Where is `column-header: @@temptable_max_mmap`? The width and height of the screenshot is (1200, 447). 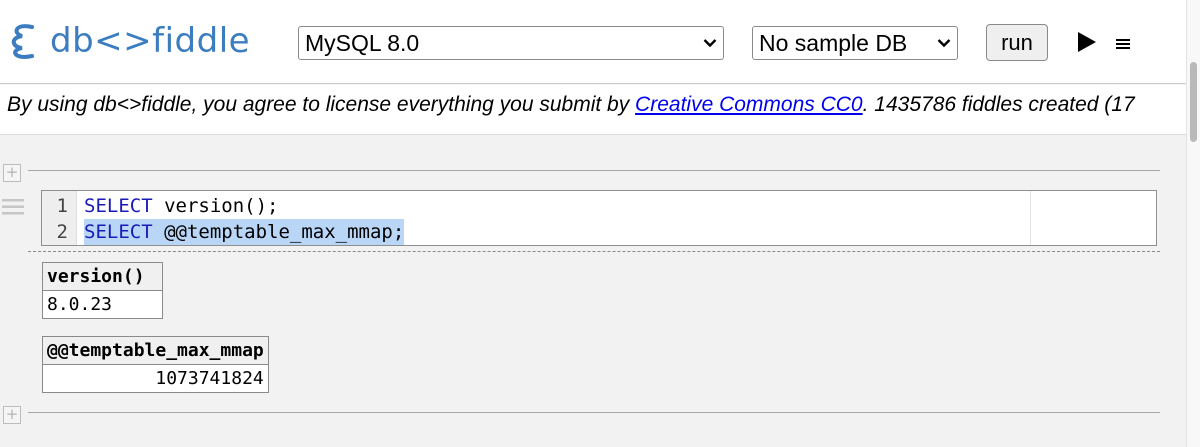
column-header: @@temptable_max_mmap is located at coordinates (155, 350).